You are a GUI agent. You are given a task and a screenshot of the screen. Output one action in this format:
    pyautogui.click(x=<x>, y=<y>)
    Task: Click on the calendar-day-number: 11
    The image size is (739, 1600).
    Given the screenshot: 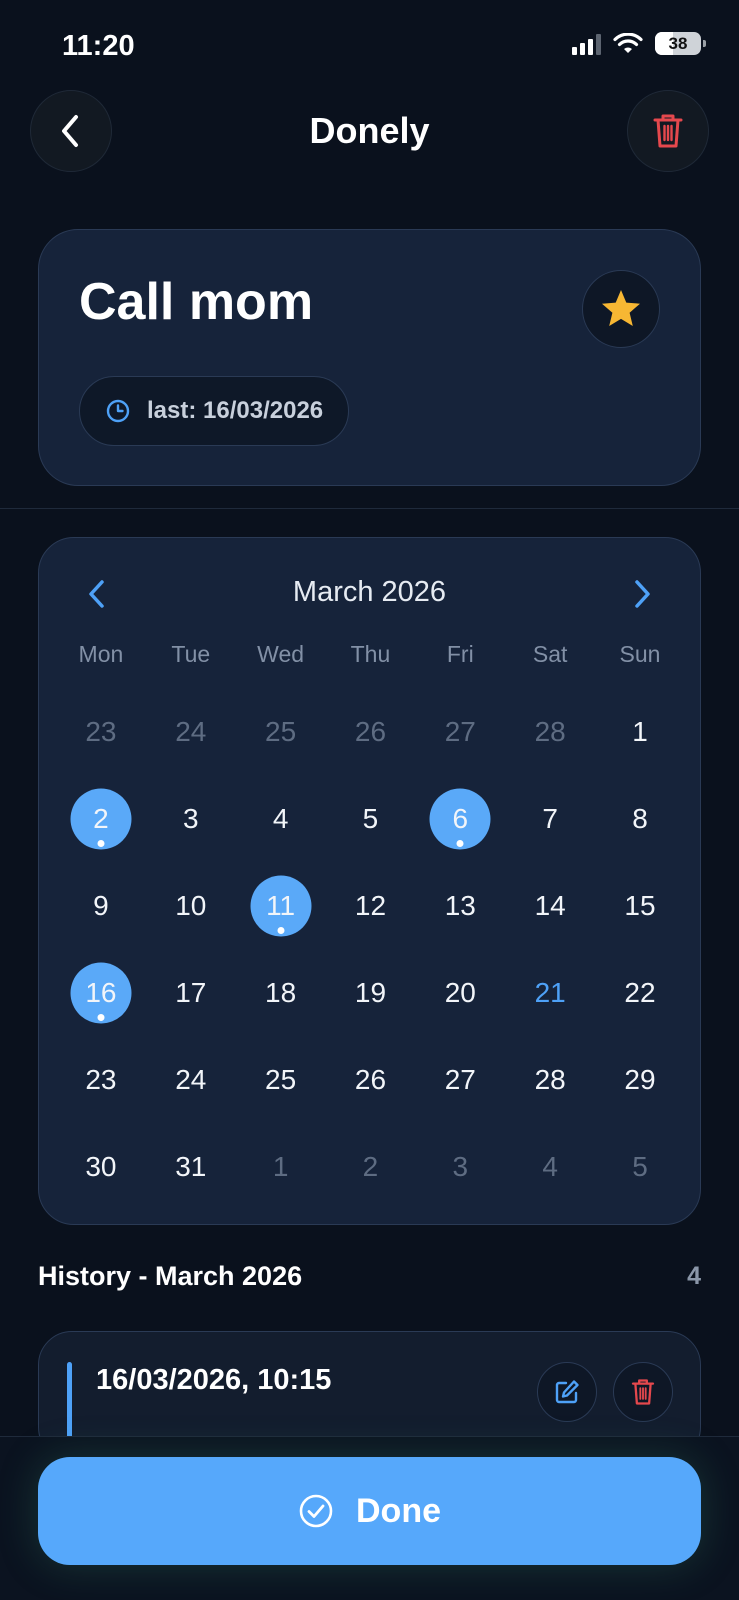 What is the action you would take?
    pyautogui.click(x=281, y=905)
    